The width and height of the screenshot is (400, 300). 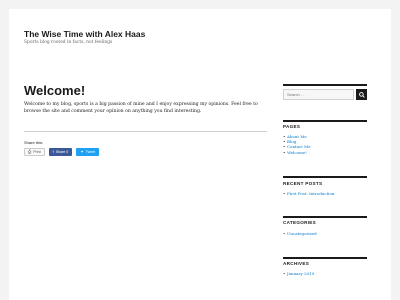 I want to click on pages-item-welcome: Welcome!, so click(x=297, y=152).